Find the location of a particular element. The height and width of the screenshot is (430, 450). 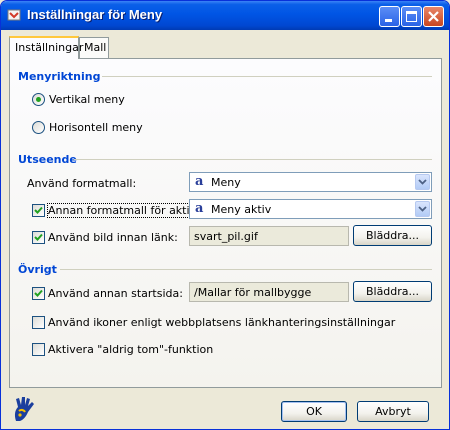

maximize-button is located at coordinates (411, 16).